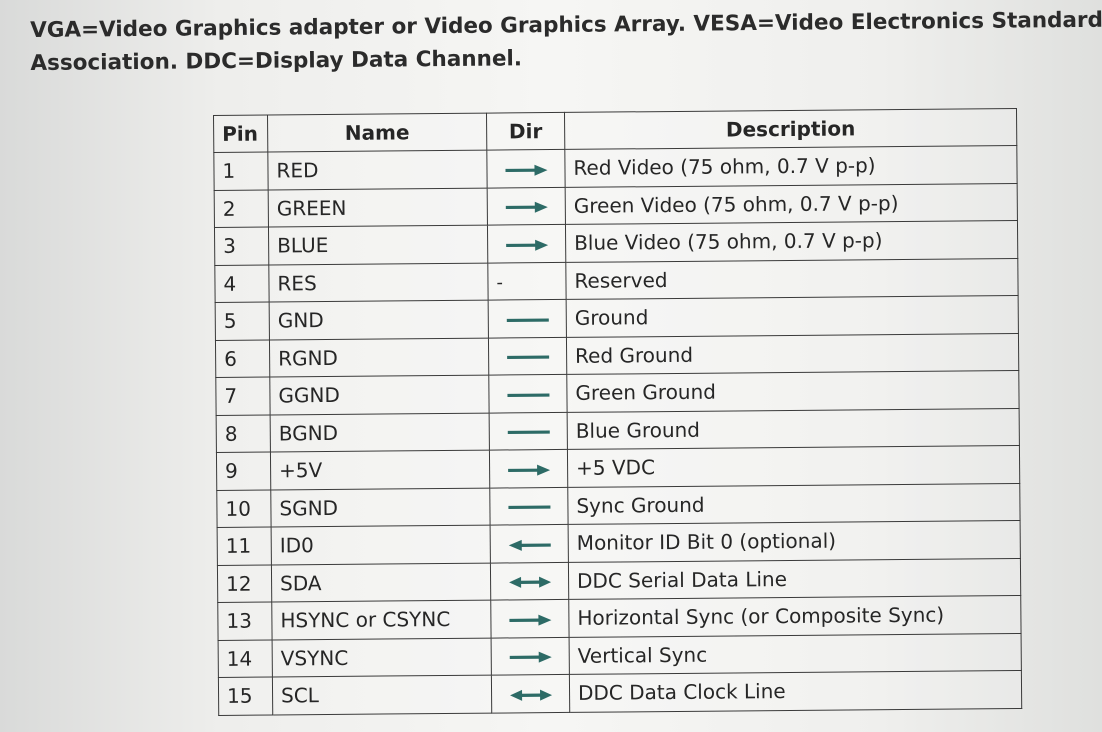  What do you see at coordinates (379, 357) in the screenshot?
I see `pin-name: RGND` at bounding box center [379, 357].